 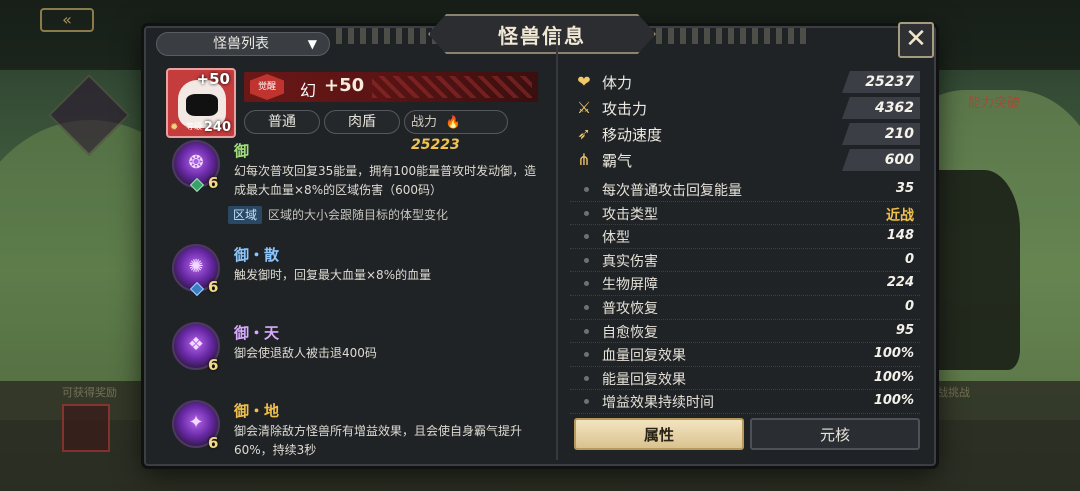 I want to click on background-reward-card, so click(x=86, y=428).